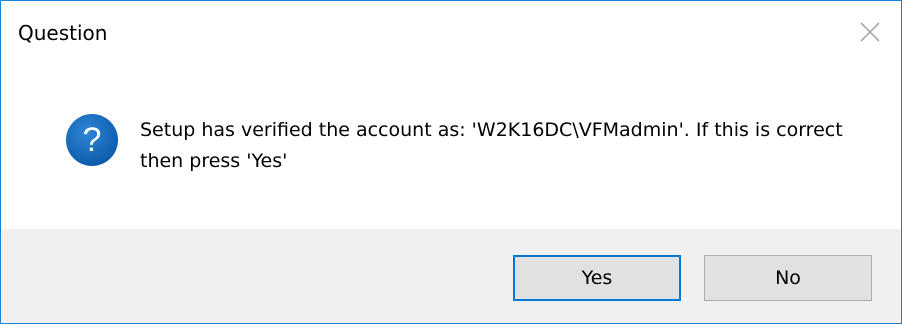 The width and height of the screenshot is (902, 324). Describe the element at coordinates (788, 278) in the screenshot. I see `no-button: No` at that location.